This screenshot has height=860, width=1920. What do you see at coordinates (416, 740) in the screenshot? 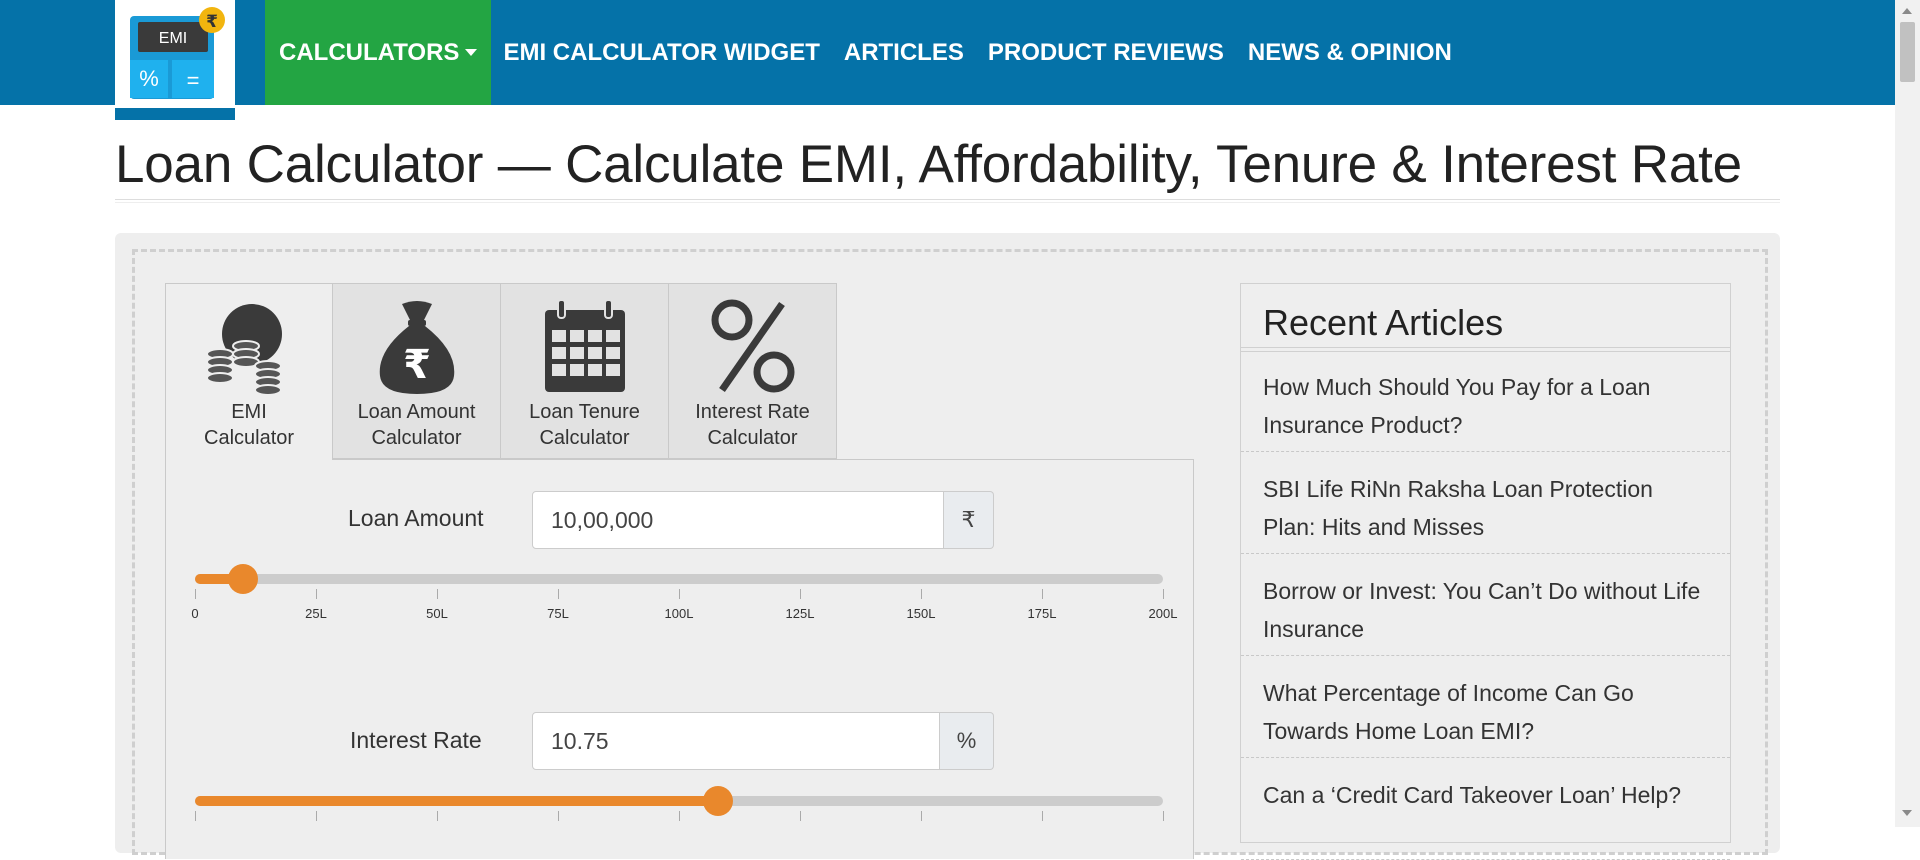
I see `interest-rate-label: Interest Rate` at bounding box center [416, 740].